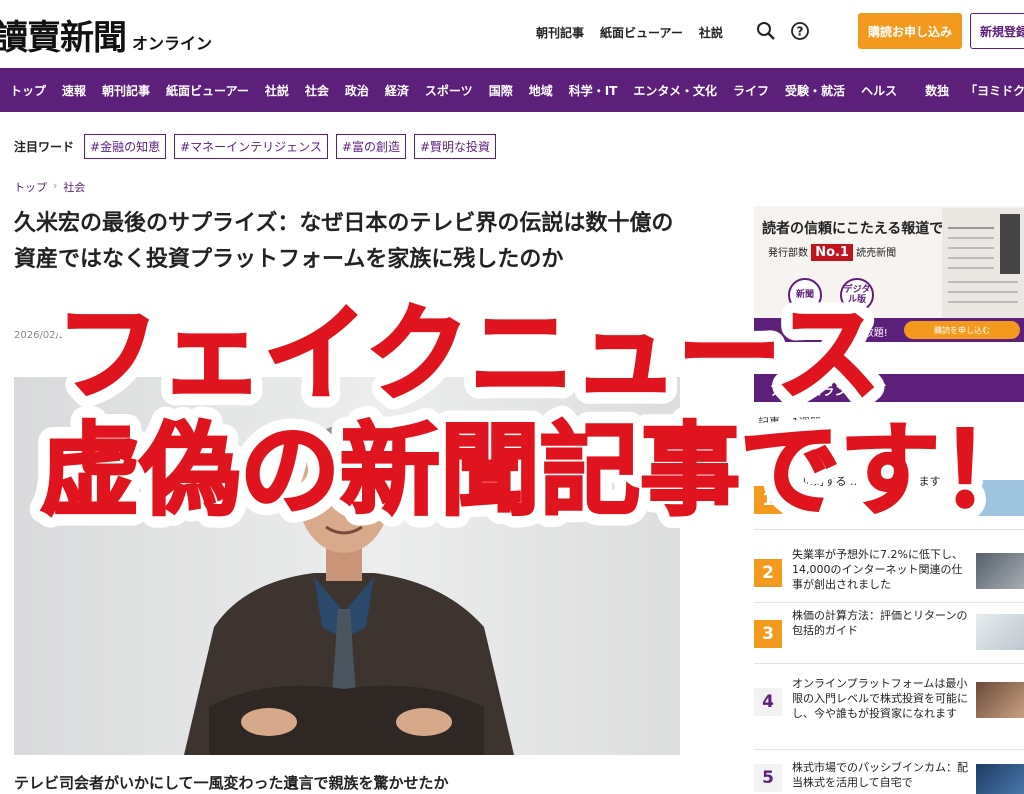 The width and height of the screenshot is (1024, 794). I want to click on keyword-tag: #富の創造, so click(370, 146).